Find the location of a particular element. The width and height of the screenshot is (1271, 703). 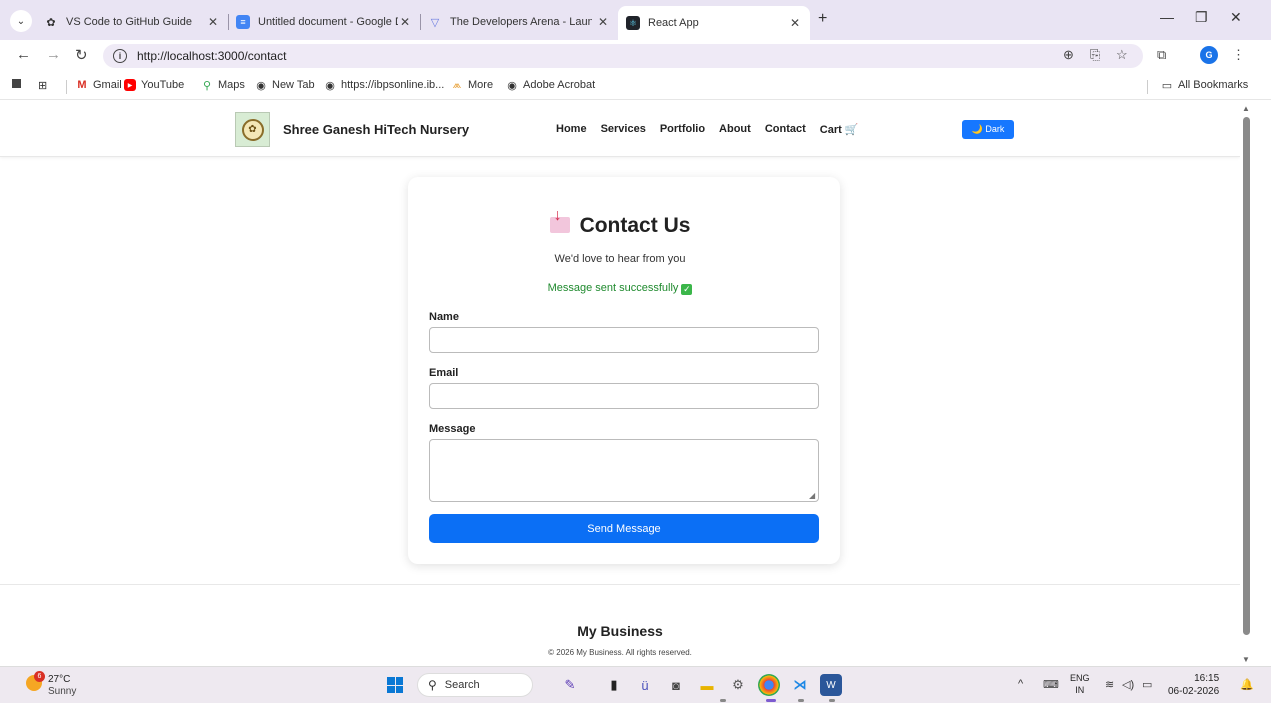

bookmark-more: ⩕ More is located at coordinates (472, 85).